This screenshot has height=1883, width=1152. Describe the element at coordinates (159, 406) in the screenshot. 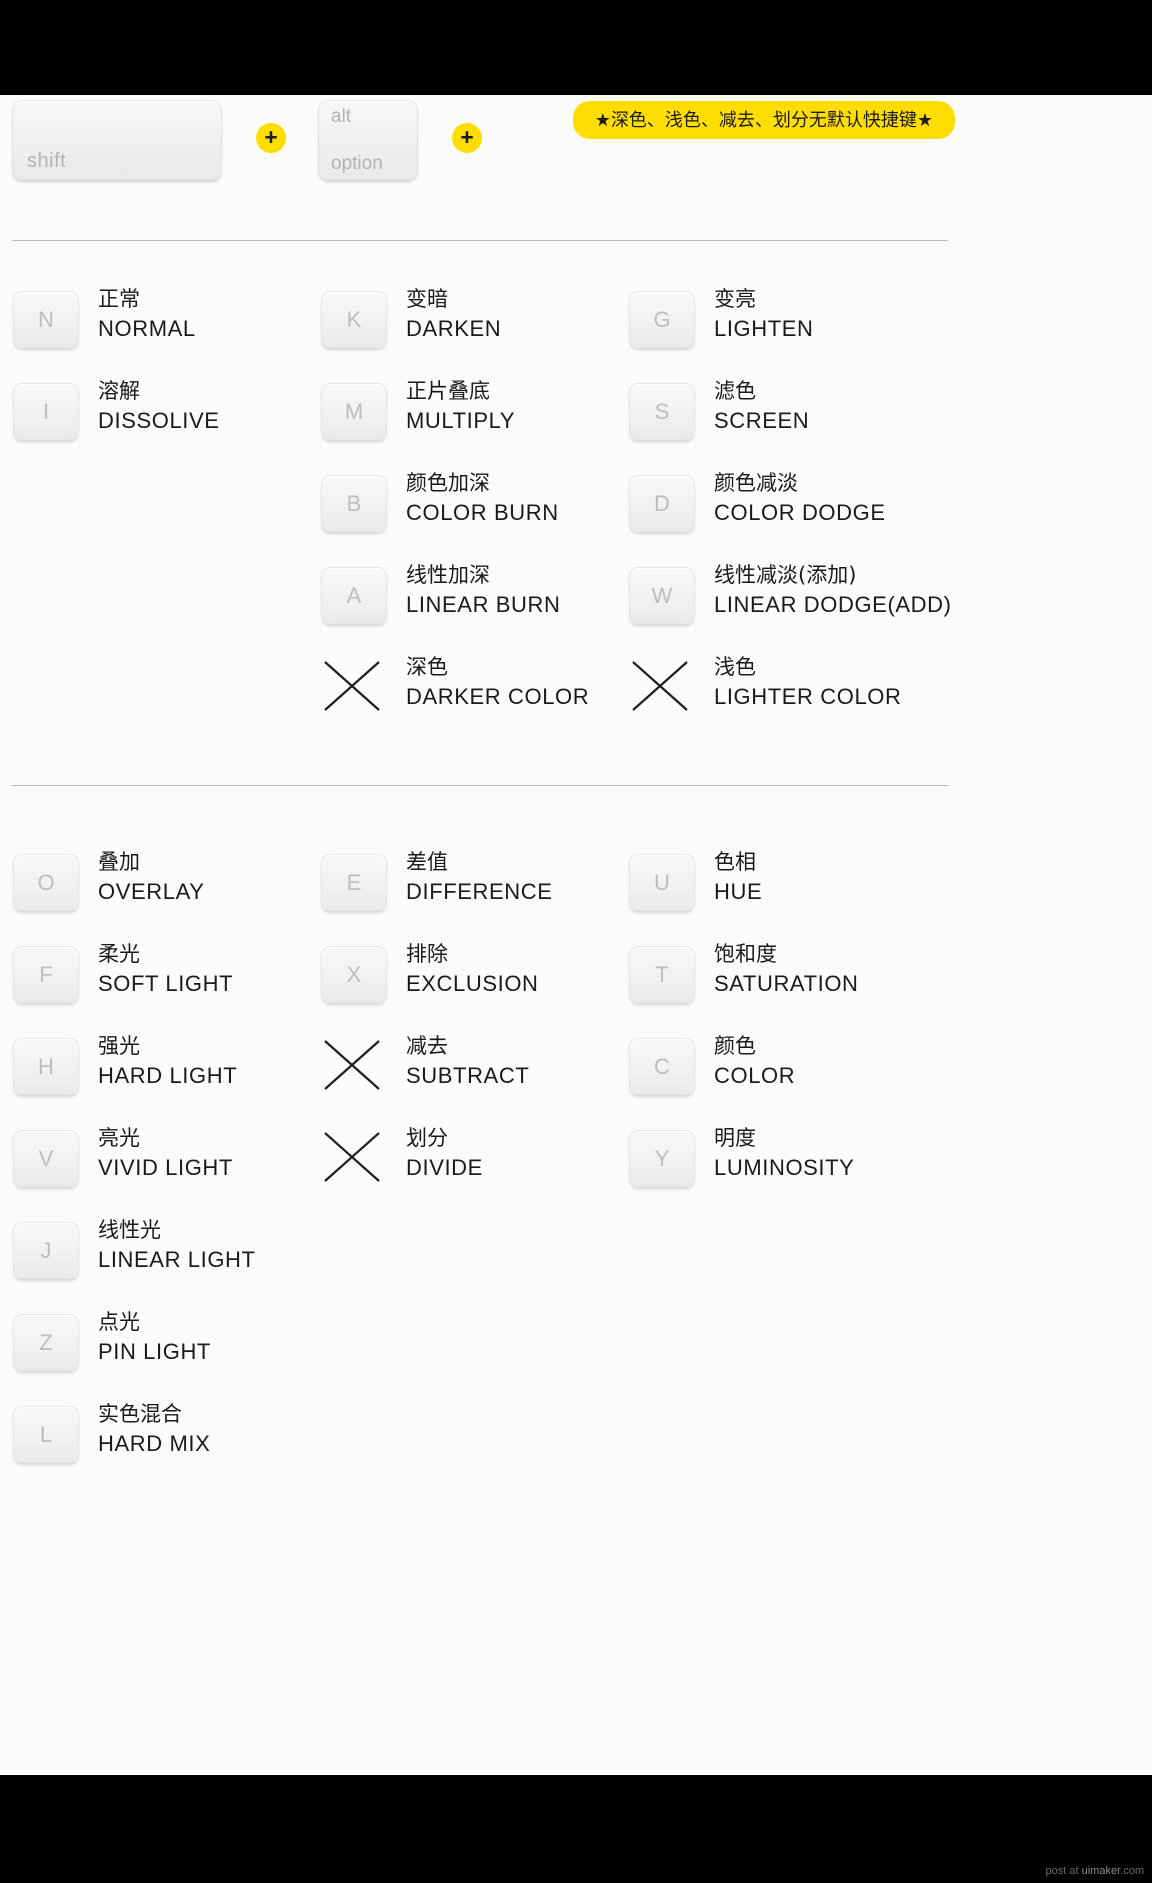

I see `blend-mode-labels: 溶解 DISSOLIVE` at that location.